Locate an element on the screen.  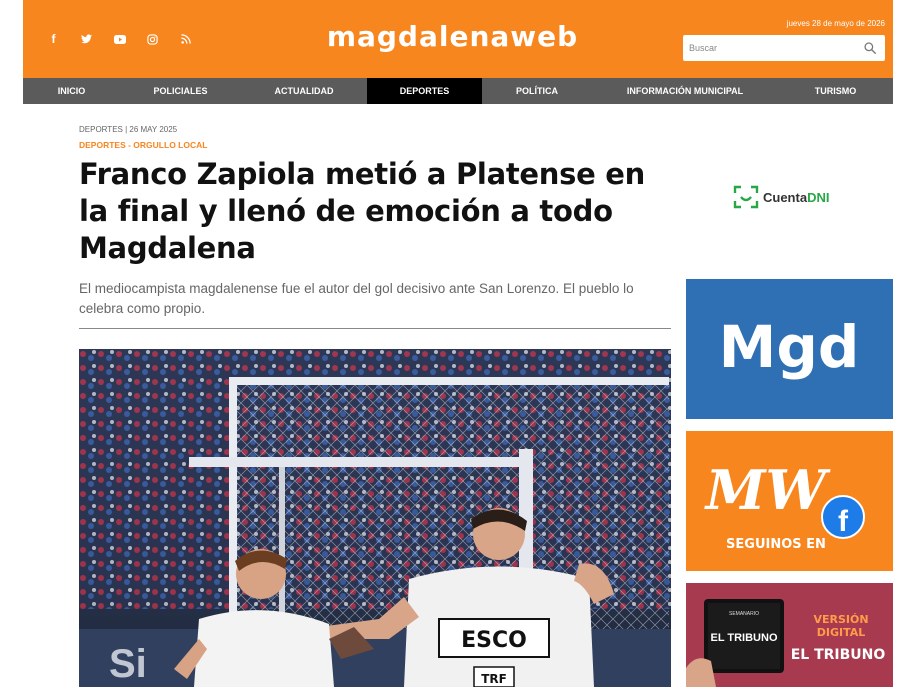
mw-logo: MW is located at coordinates (768, 490).